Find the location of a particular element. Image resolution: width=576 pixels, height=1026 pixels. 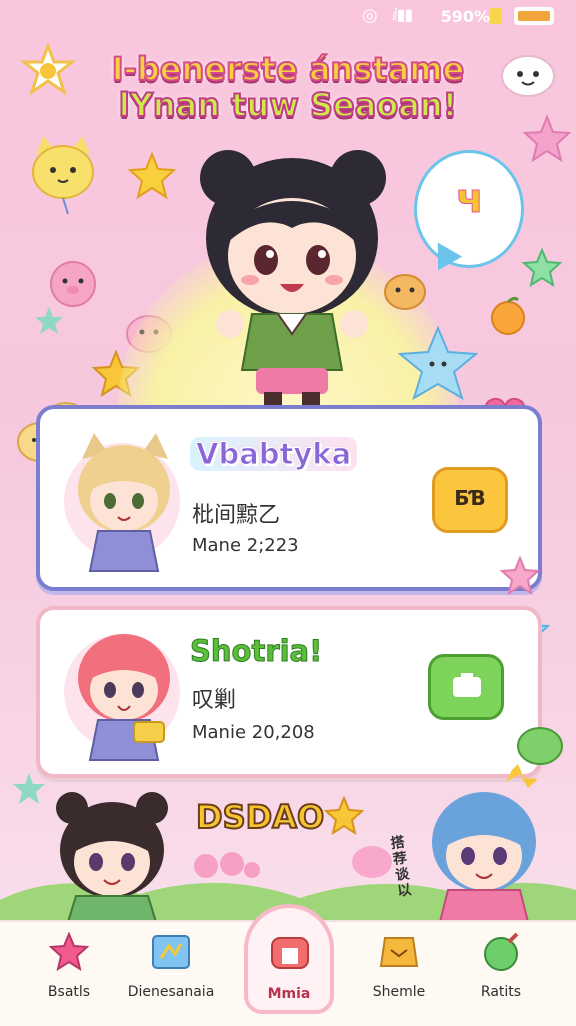

pink-cloud-icon is located at coordinates (372, 862).